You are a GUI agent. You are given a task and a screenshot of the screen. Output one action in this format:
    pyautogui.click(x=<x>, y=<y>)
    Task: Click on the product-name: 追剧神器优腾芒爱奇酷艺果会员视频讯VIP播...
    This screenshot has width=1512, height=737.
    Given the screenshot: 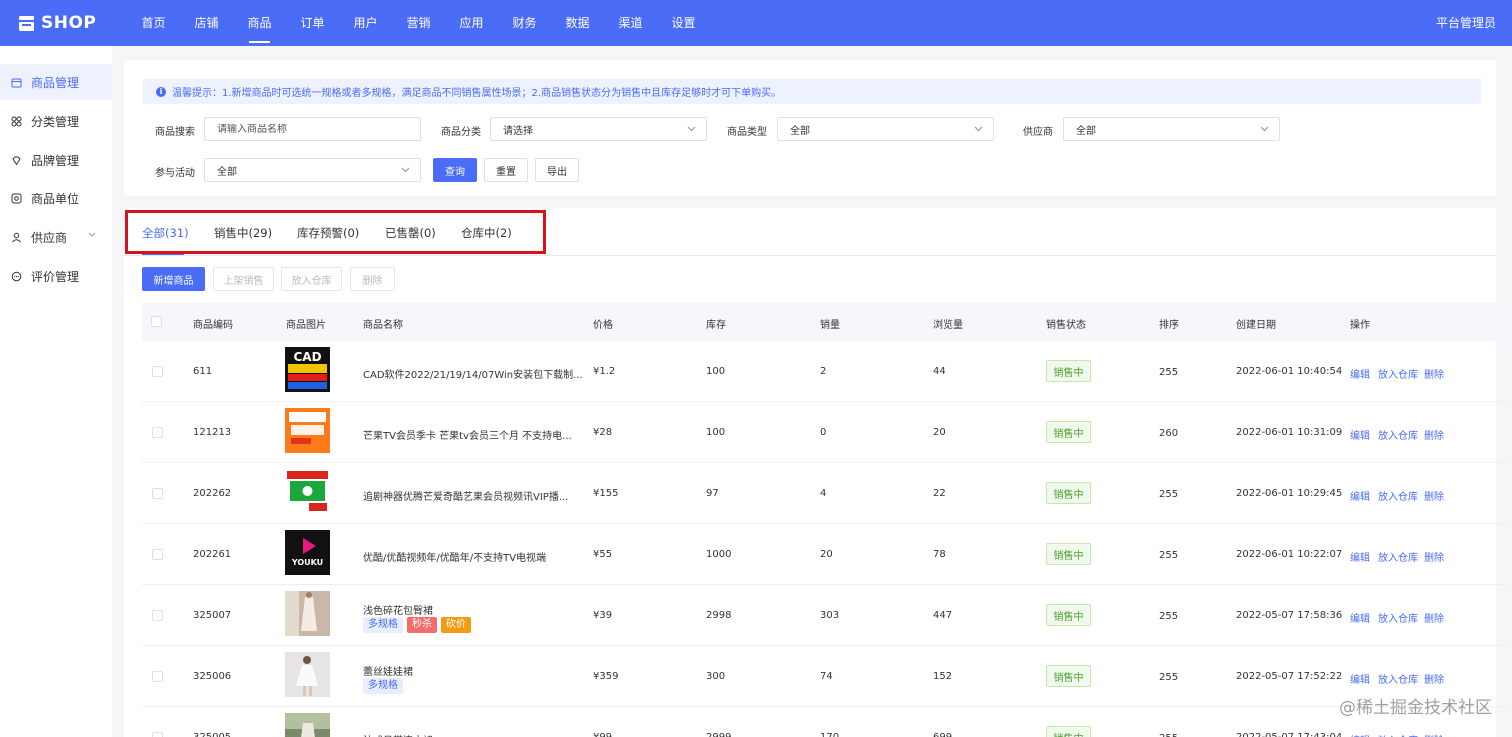 What is the action you would take?
    pyautogui.click(x=465, y=495)
    